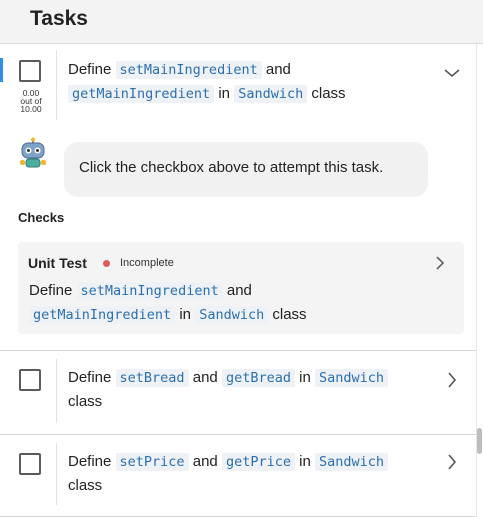 The image size is (483, 517). What do you see at coordinates (30, 464) in the screenshot?
I see `task-3-checkbox` at bounding box center [30, 464].